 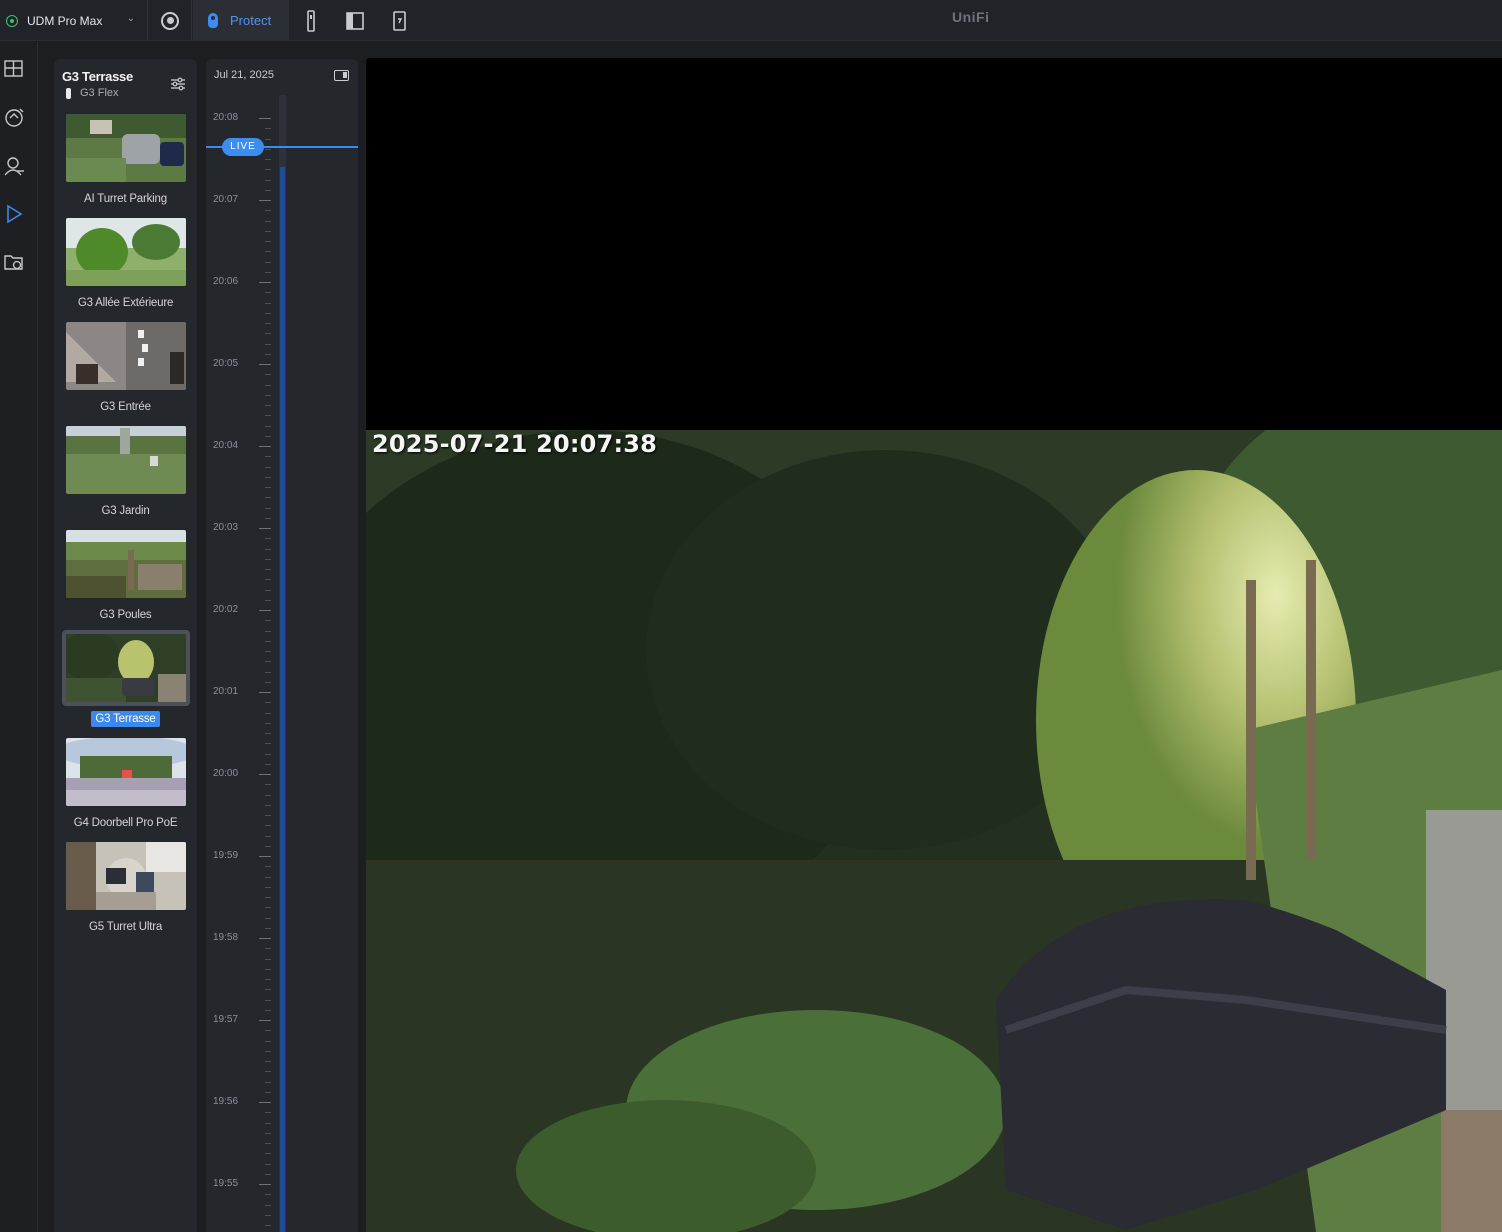 What do you see at coordinates (125, 615) in the screenshot?
I see `camera-name: G3 Poules` at bounding box center [125, 615].